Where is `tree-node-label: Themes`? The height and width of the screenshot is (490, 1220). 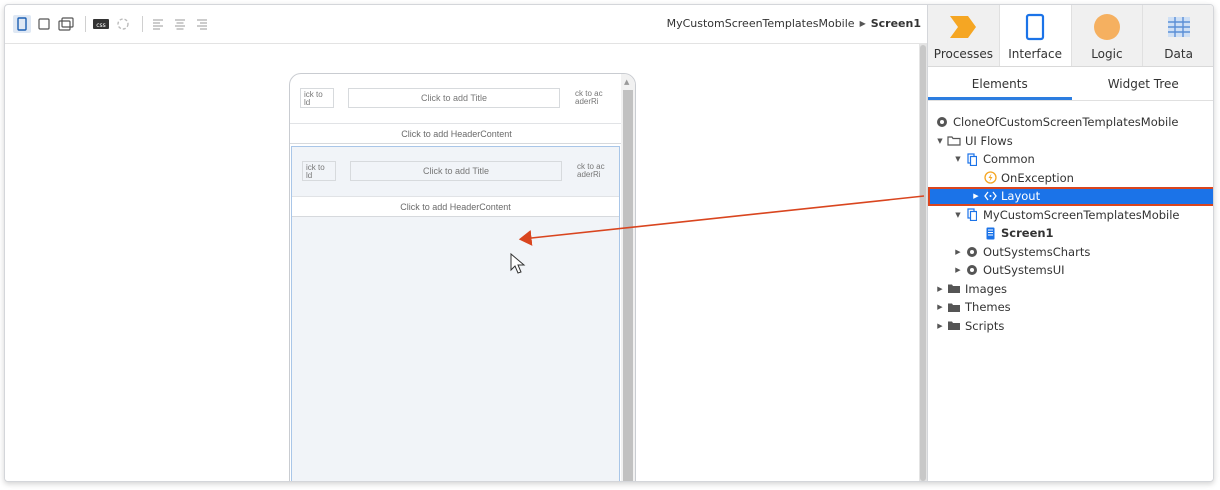 tree-node-label: Themes is located at coordinates (988, 307).